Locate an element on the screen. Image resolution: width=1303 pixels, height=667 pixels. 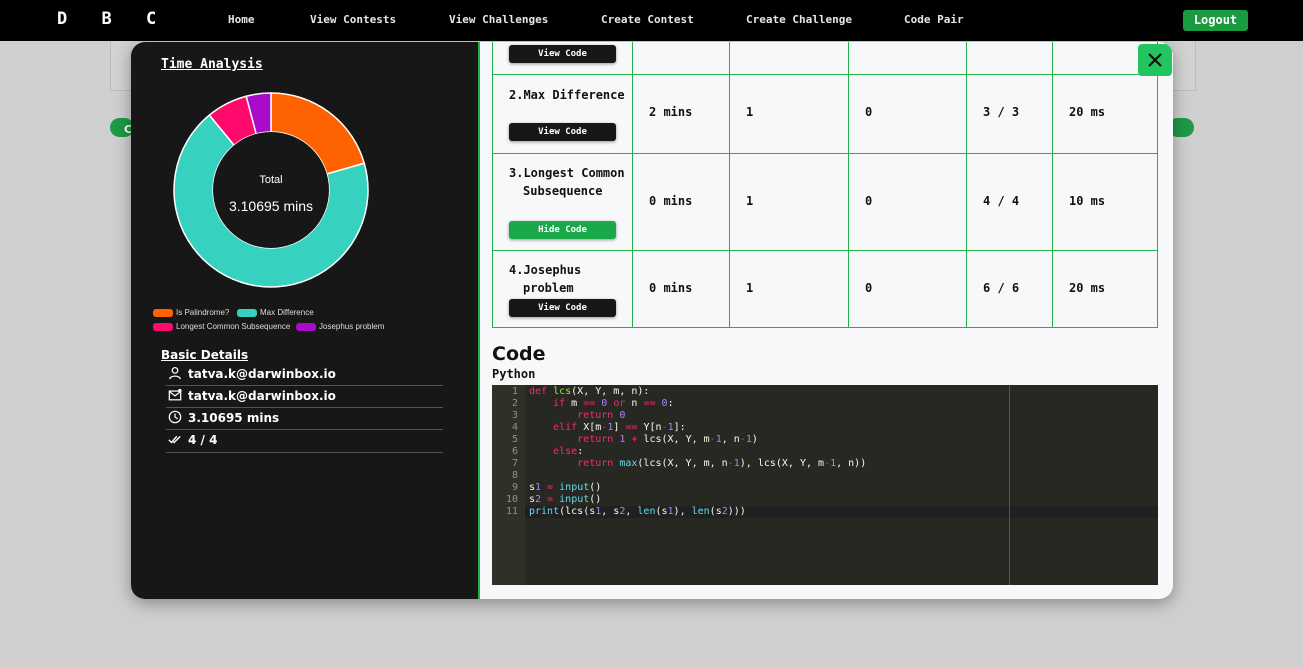
code-line: elif X[m-1] == Y[n-1]: is located at coordinates (607, 428).